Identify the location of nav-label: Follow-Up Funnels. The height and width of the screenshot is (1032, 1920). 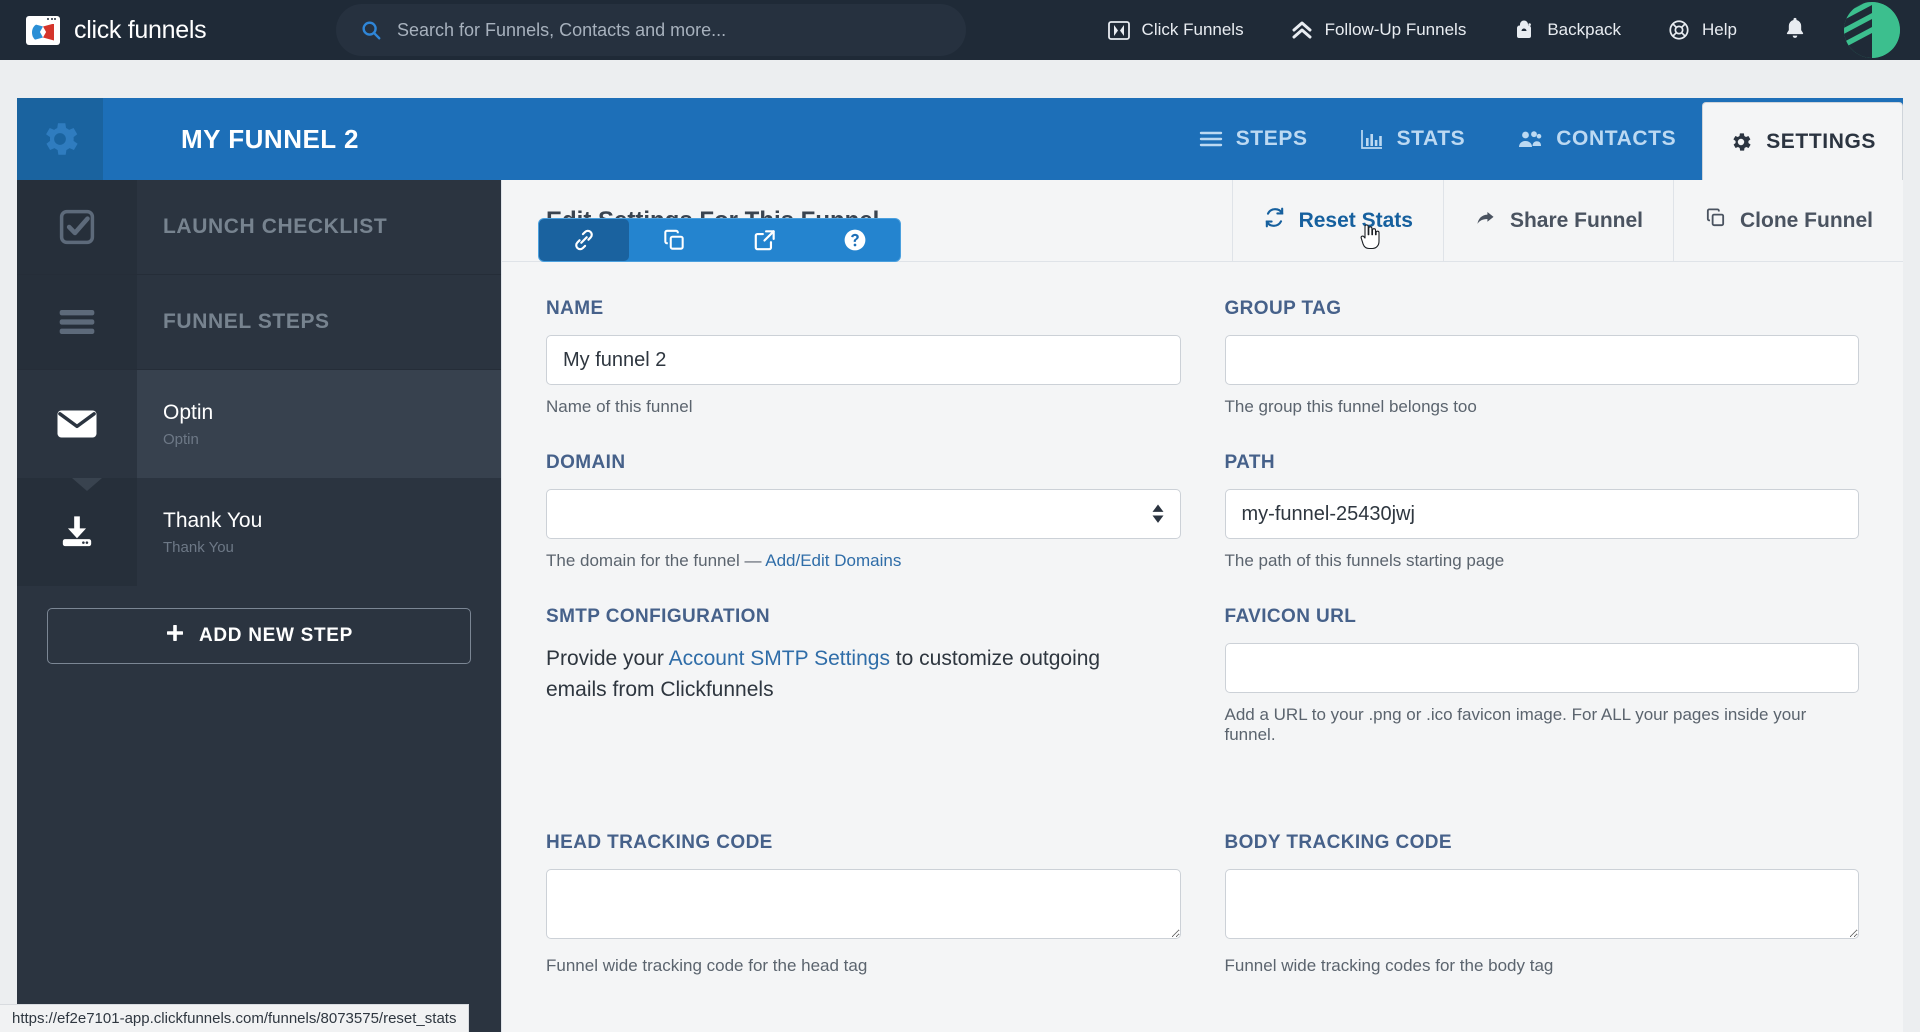
(1395, 29).